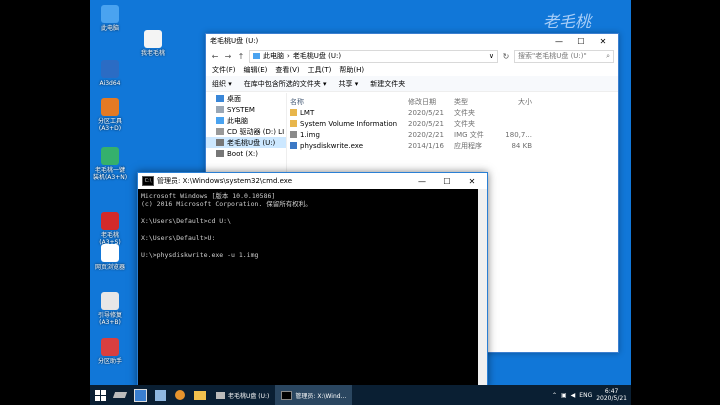  What do you see at coordinates (228, 56) in the screenshot?
I see `forward-arrow-icon: →` at bounding box center [228, 56].